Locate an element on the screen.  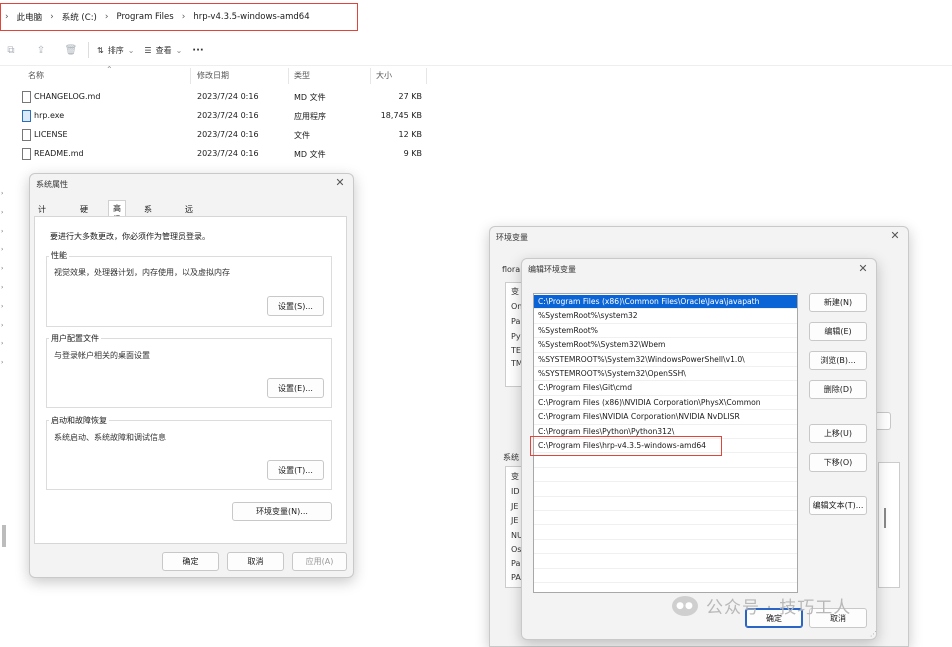
delete-icon: 🗑 is located at coordinates (71, 50).